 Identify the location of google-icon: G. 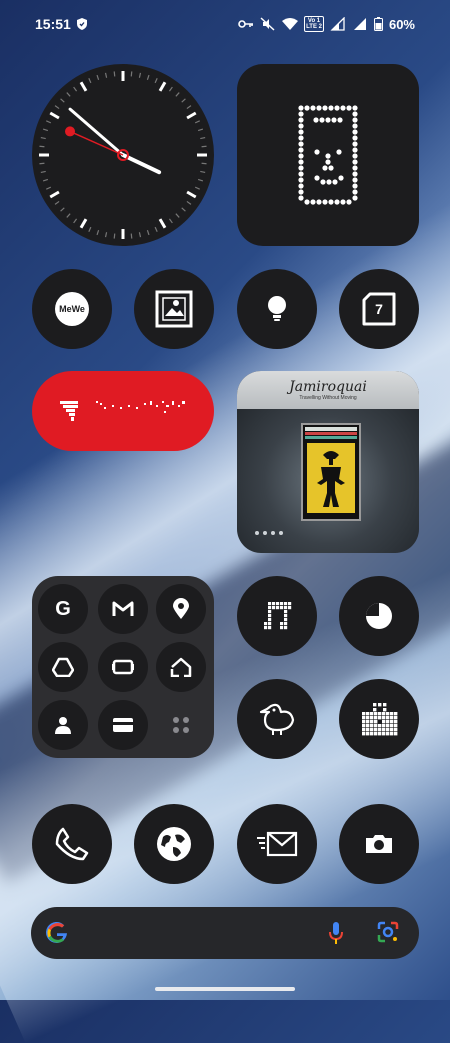
(63, 608).